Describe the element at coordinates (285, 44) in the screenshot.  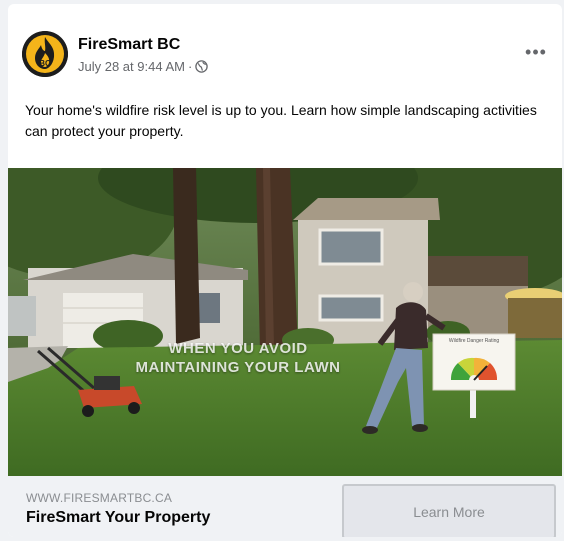
I see `post-header: BC FireSmart BC July 28 at 9:44 AM · •••` at that location.